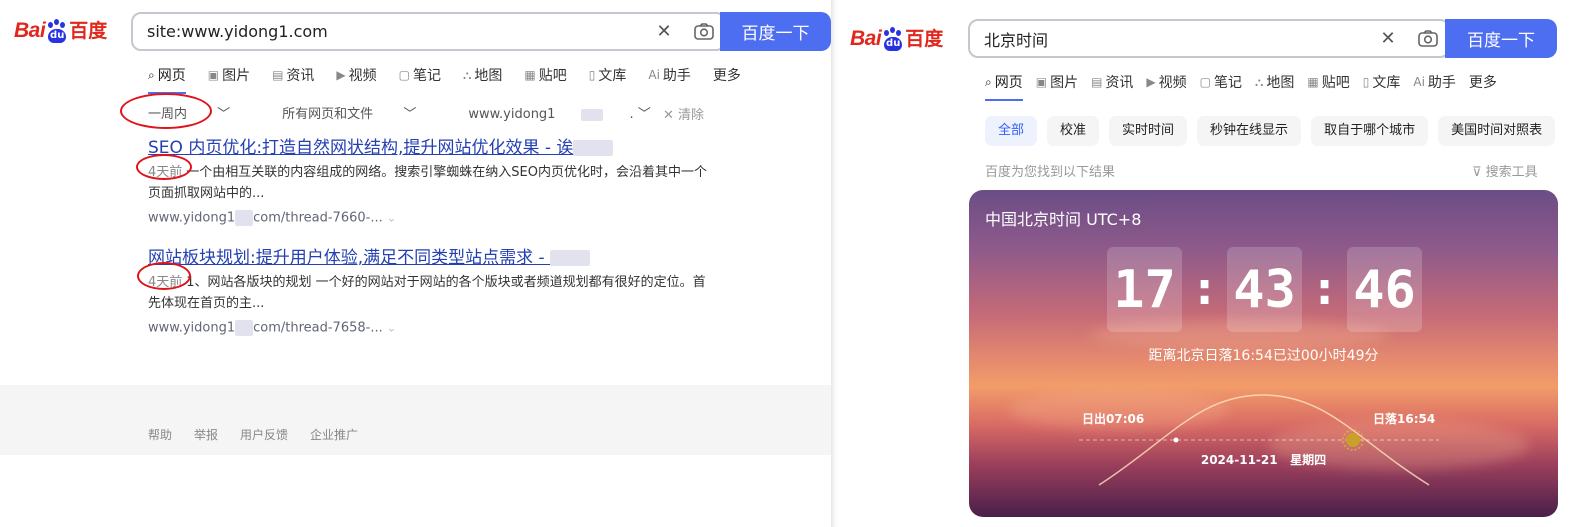  What do you see at coordinates (572, 112) in the screenshot?
I see `site-filter: www.yidong1. ﹀` at bounding box center [572, 112].